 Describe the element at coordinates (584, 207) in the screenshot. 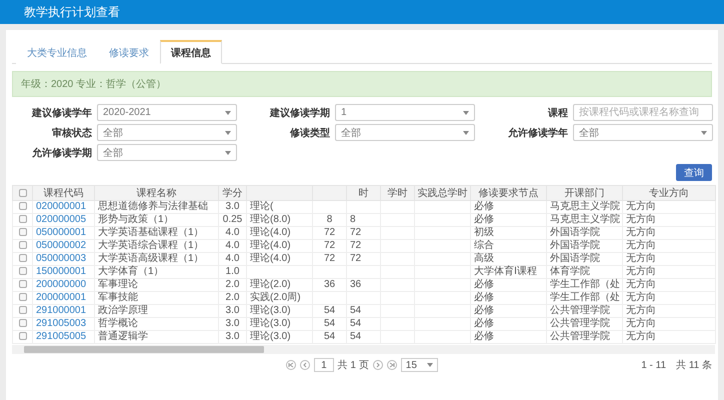

I see `table-cell: 马克思主义学院` at that location.